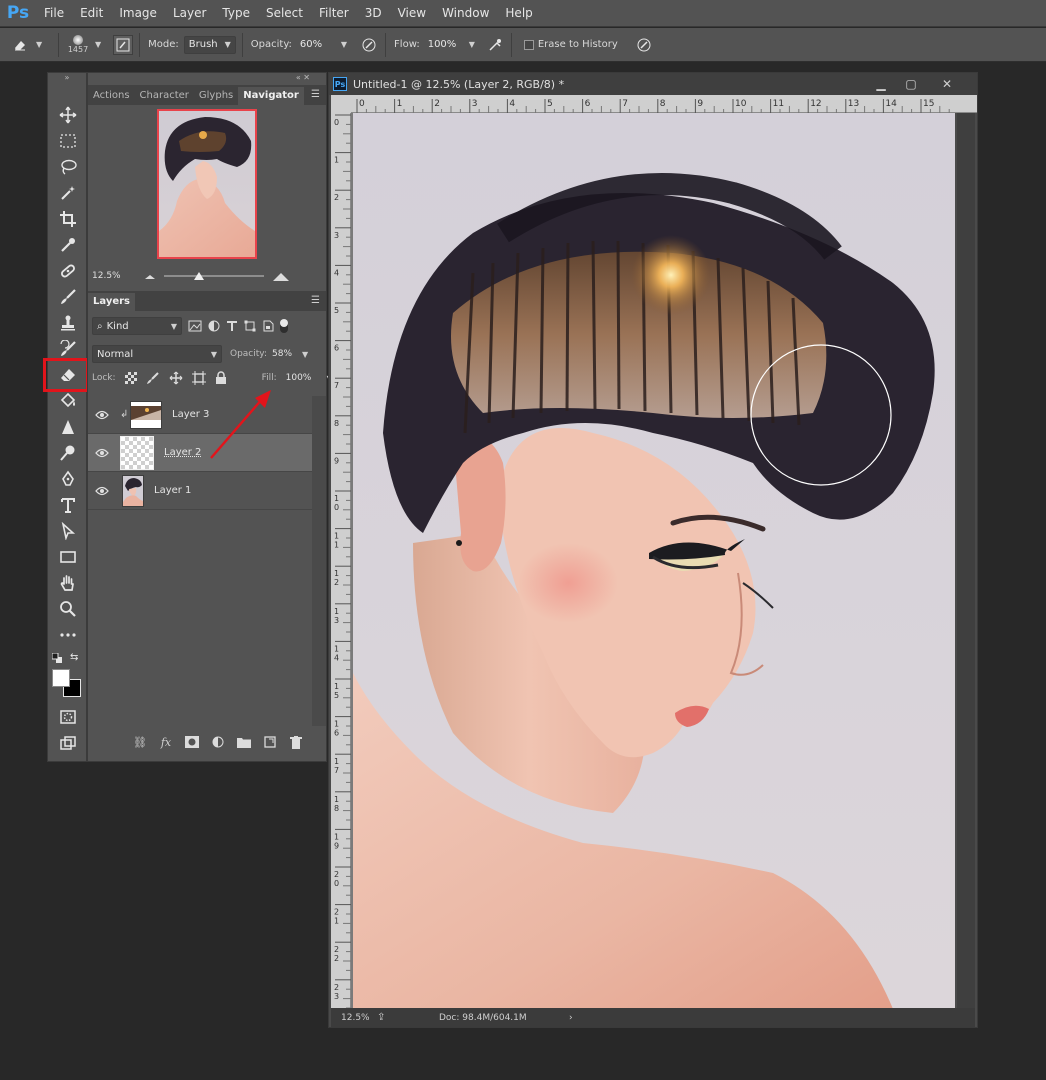 The width and height of the screenshot is (1046, 1080). What do you see at coordinates (111, 96) in the screenshot?
I see `tab-actions: Actions` at bounding box center [111, 96].